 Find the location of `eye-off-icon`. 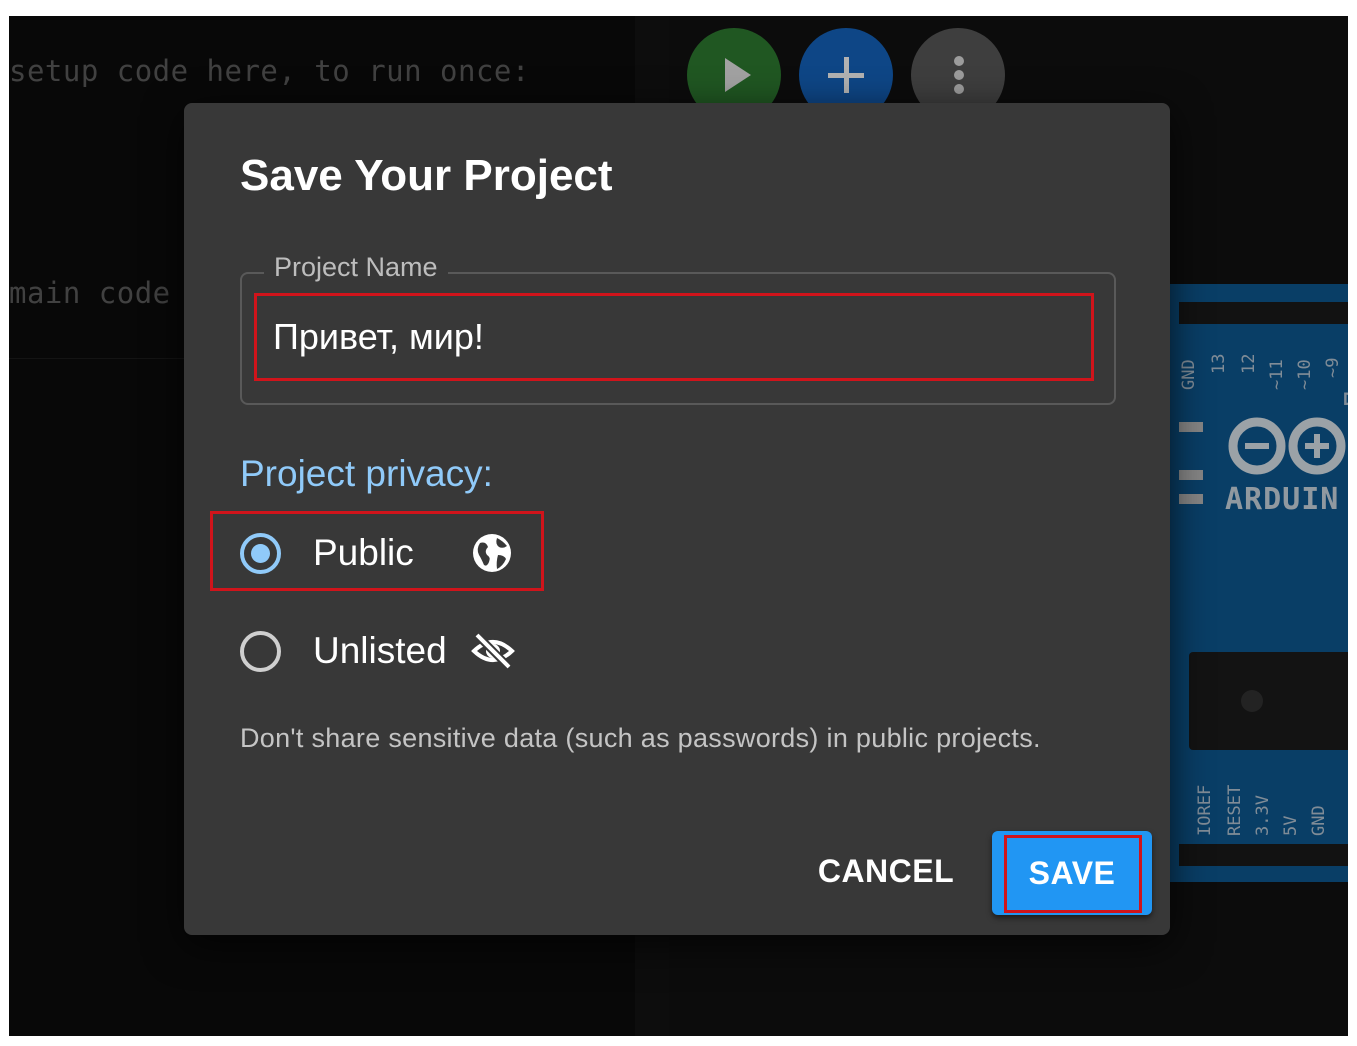

eye-off-icon is located at coordinates (492, 651).